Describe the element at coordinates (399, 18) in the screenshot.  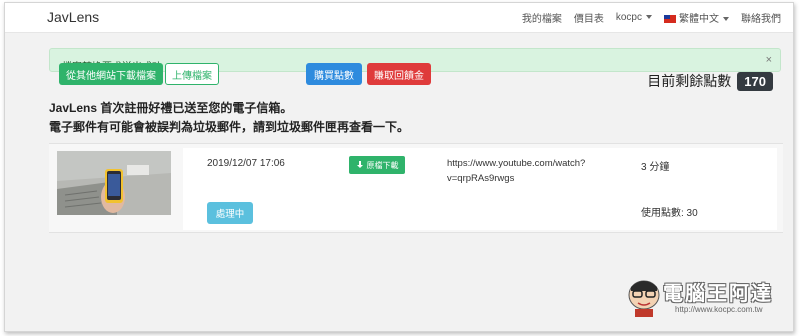
I see `top-navbar: JavLens 我的檔案 價目表 kocpc 繁體中文 聯絡我們` at that location.